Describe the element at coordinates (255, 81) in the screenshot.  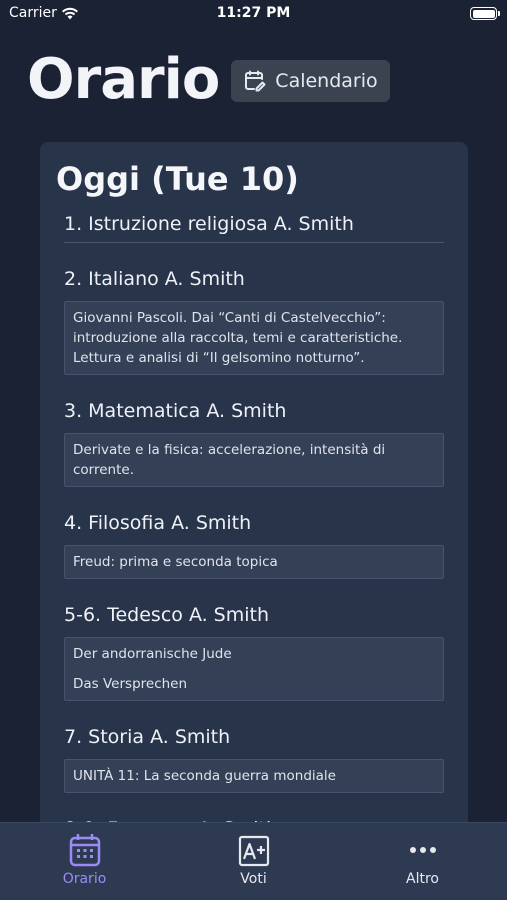
I see `calendar-edit-icon` at that location.